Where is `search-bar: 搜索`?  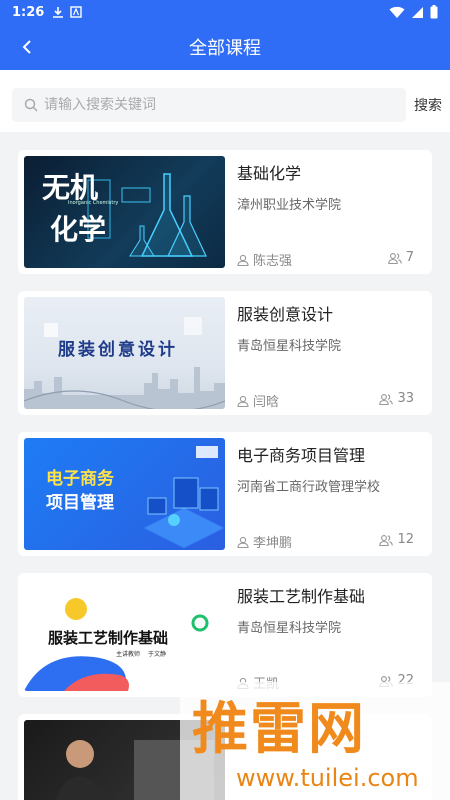
search-bar: 搜索 is located at coordinates (225, 101).